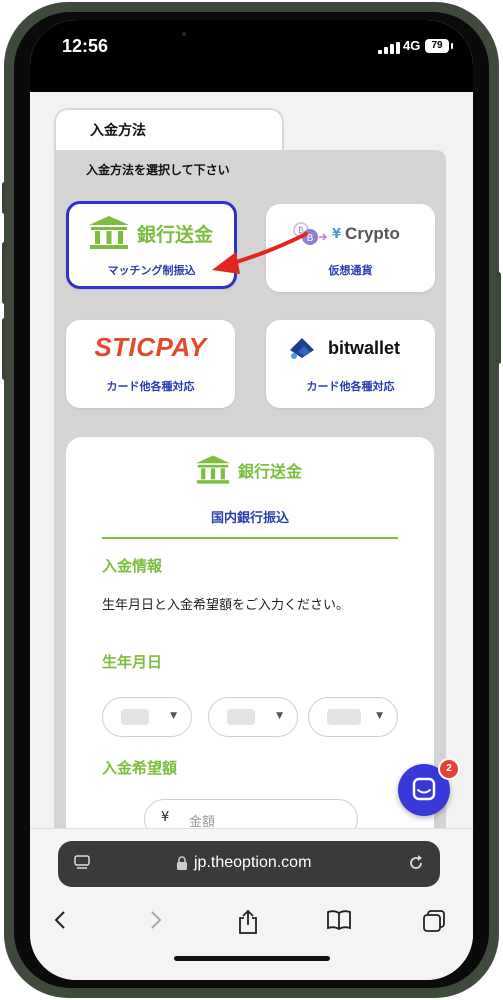 This screenshot has width=503, height=1000. What do you see at coordinates (389, 48) in the screenshot?
I see `signal-icon` at bounding box center [389, 48].